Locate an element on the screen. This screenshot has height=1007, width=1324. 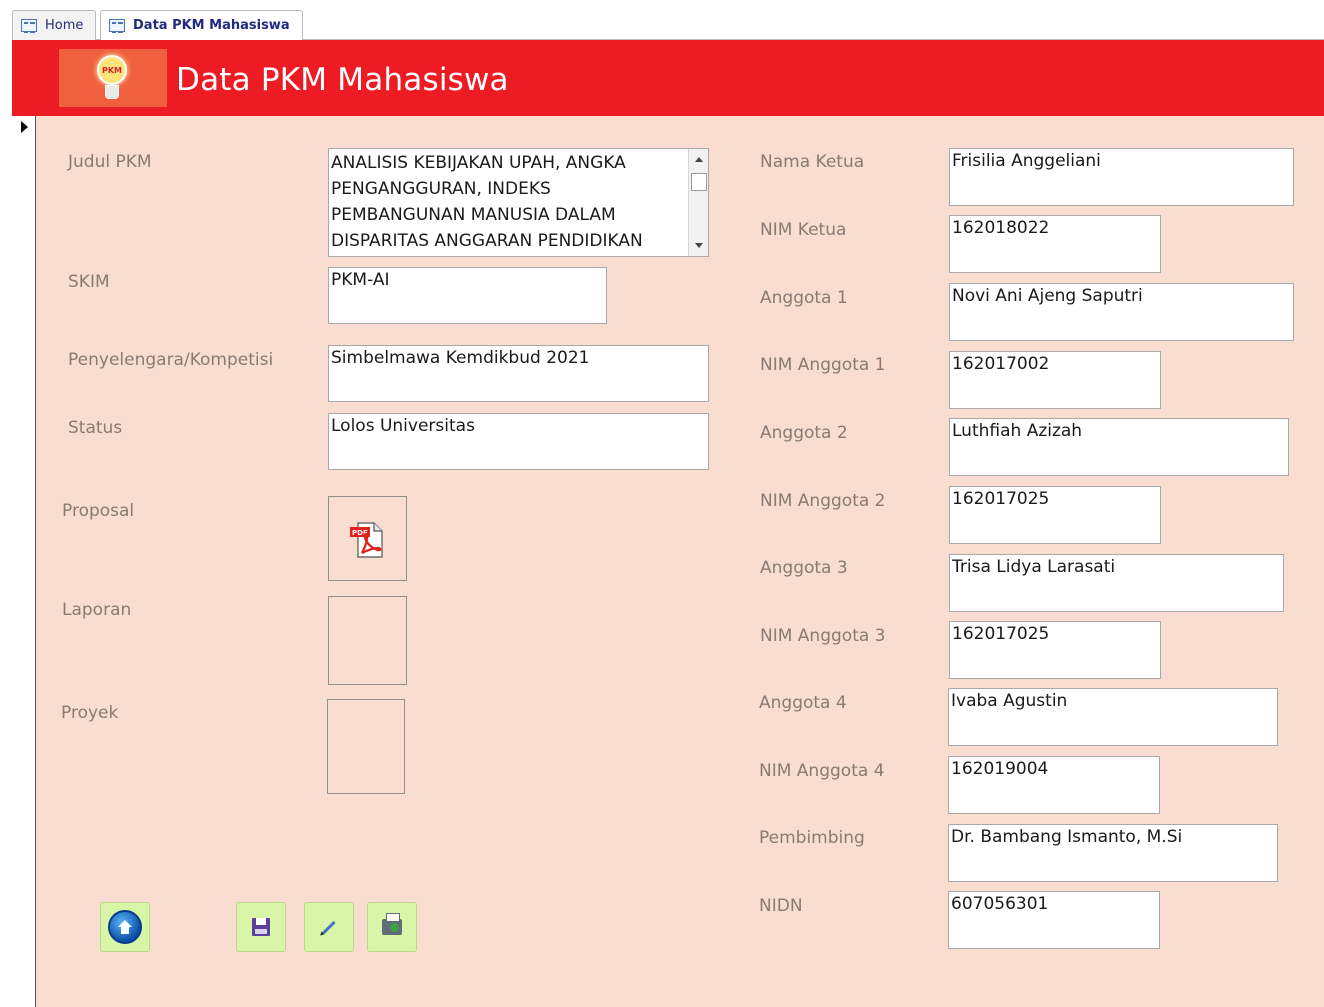
page-title: Data PKM Mahasiswa is located at coordinates (342, 80).